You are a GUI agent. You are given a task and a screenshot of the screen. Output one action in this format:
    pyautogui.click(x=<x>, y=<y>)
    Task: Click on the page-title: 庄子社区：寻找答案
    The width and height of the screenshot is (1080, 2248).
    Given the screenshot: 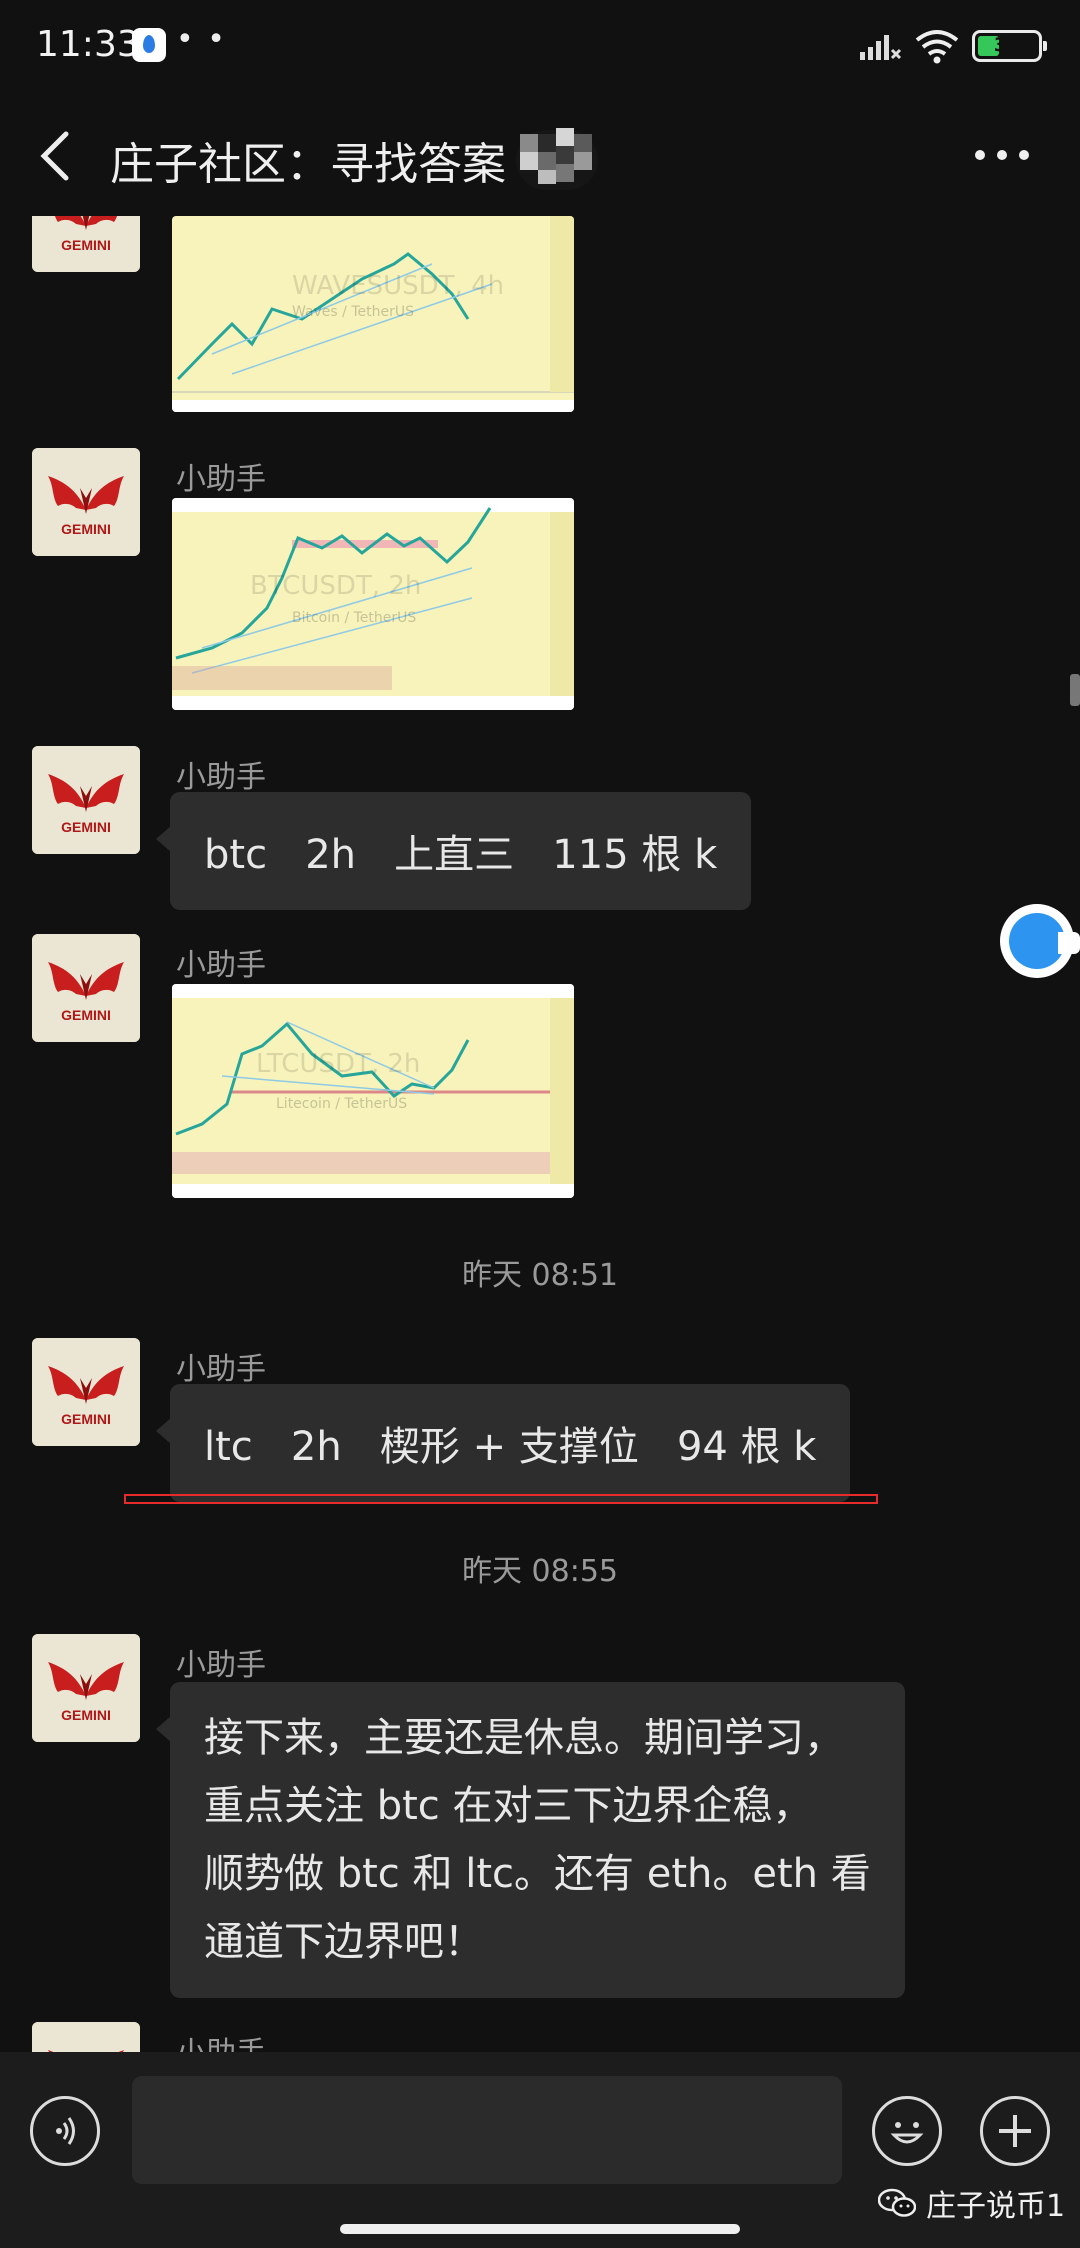 What is the action you would take?
    pyautogui.click(x=308, y=164)
    